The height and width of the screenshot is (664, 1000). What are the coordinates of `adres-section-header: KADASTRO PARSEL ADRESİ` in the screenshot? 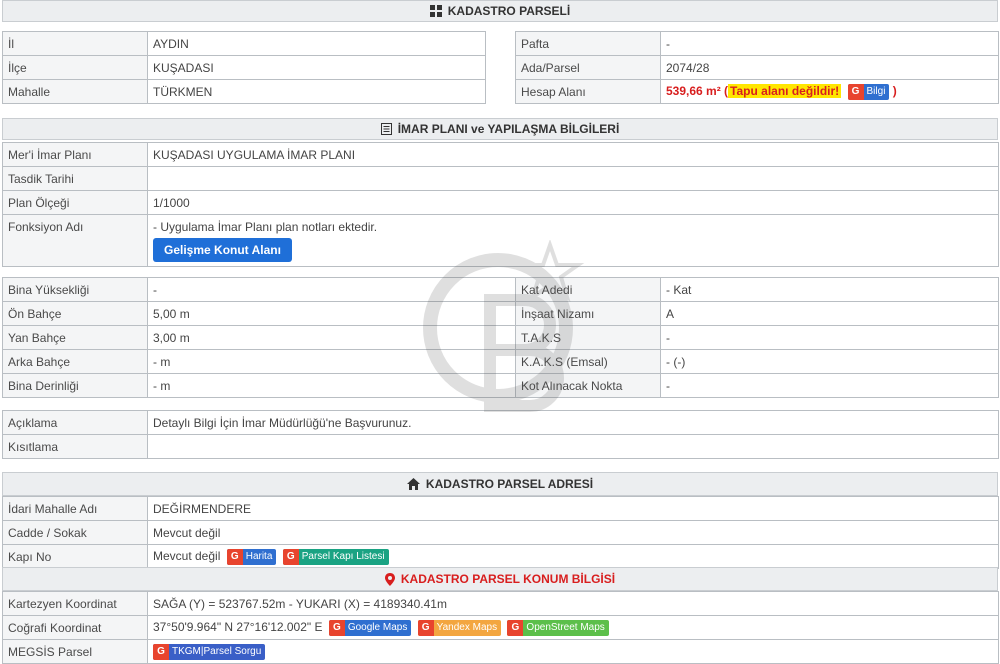 It's located at (500, 484).